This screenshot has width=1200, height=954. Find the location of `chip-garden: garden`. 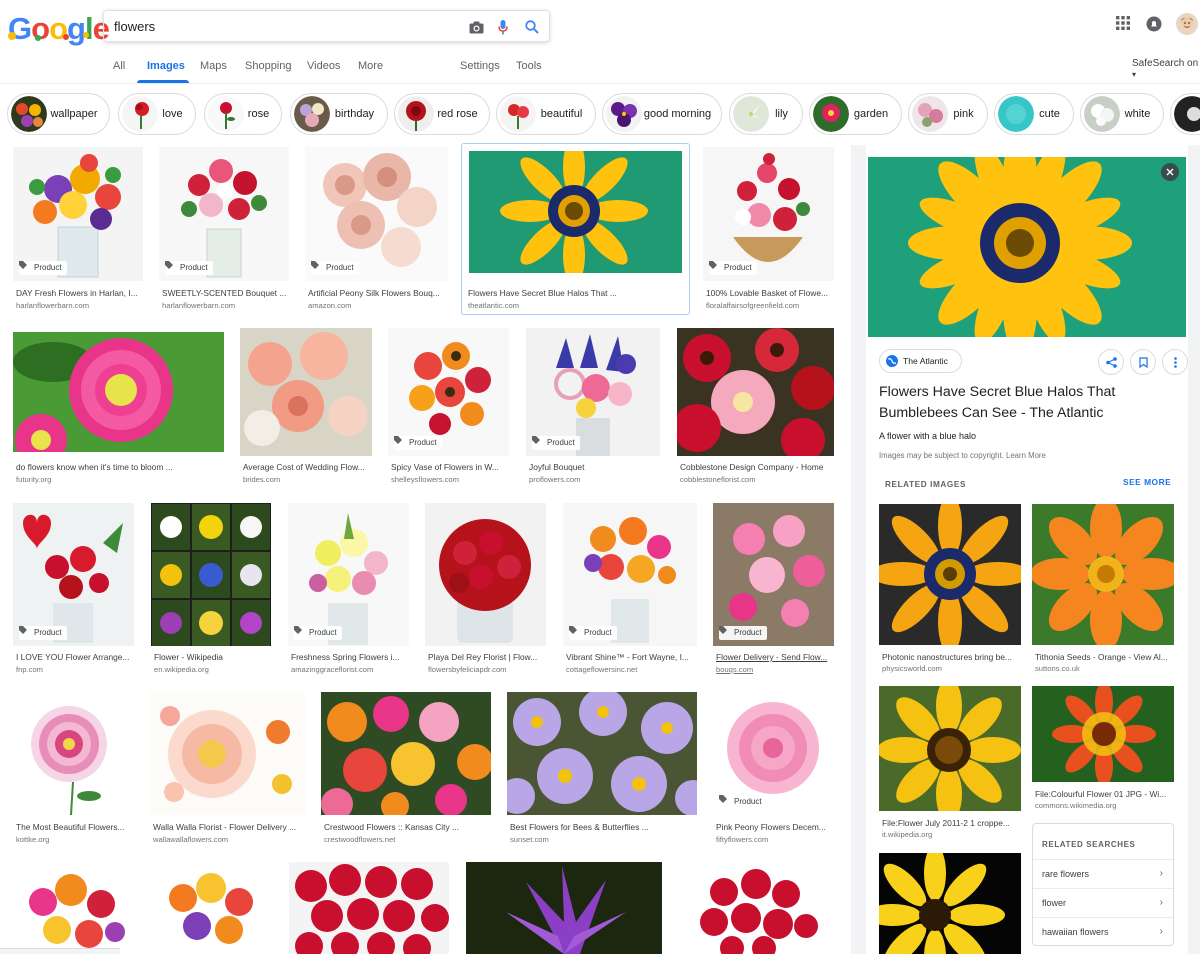

chip-garden: garden is located at coordinates (855, 114).